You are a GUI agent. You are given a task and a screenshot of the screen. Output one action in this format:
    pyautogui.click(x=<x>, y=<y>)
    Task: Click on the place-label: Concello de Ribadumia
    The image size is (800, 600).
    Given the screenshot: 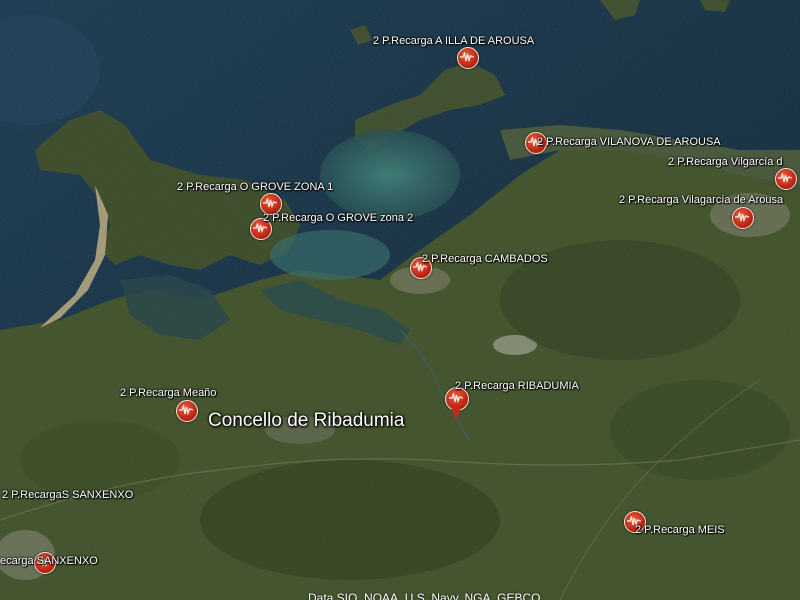 What is the action you would take?
    pyautogui.click(x=306, y=420)
    